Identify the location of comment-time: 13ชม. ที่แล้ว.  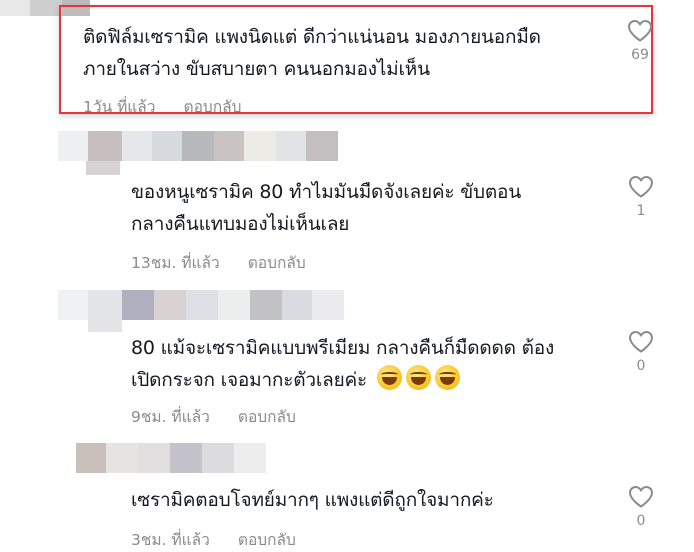
(175, 263).